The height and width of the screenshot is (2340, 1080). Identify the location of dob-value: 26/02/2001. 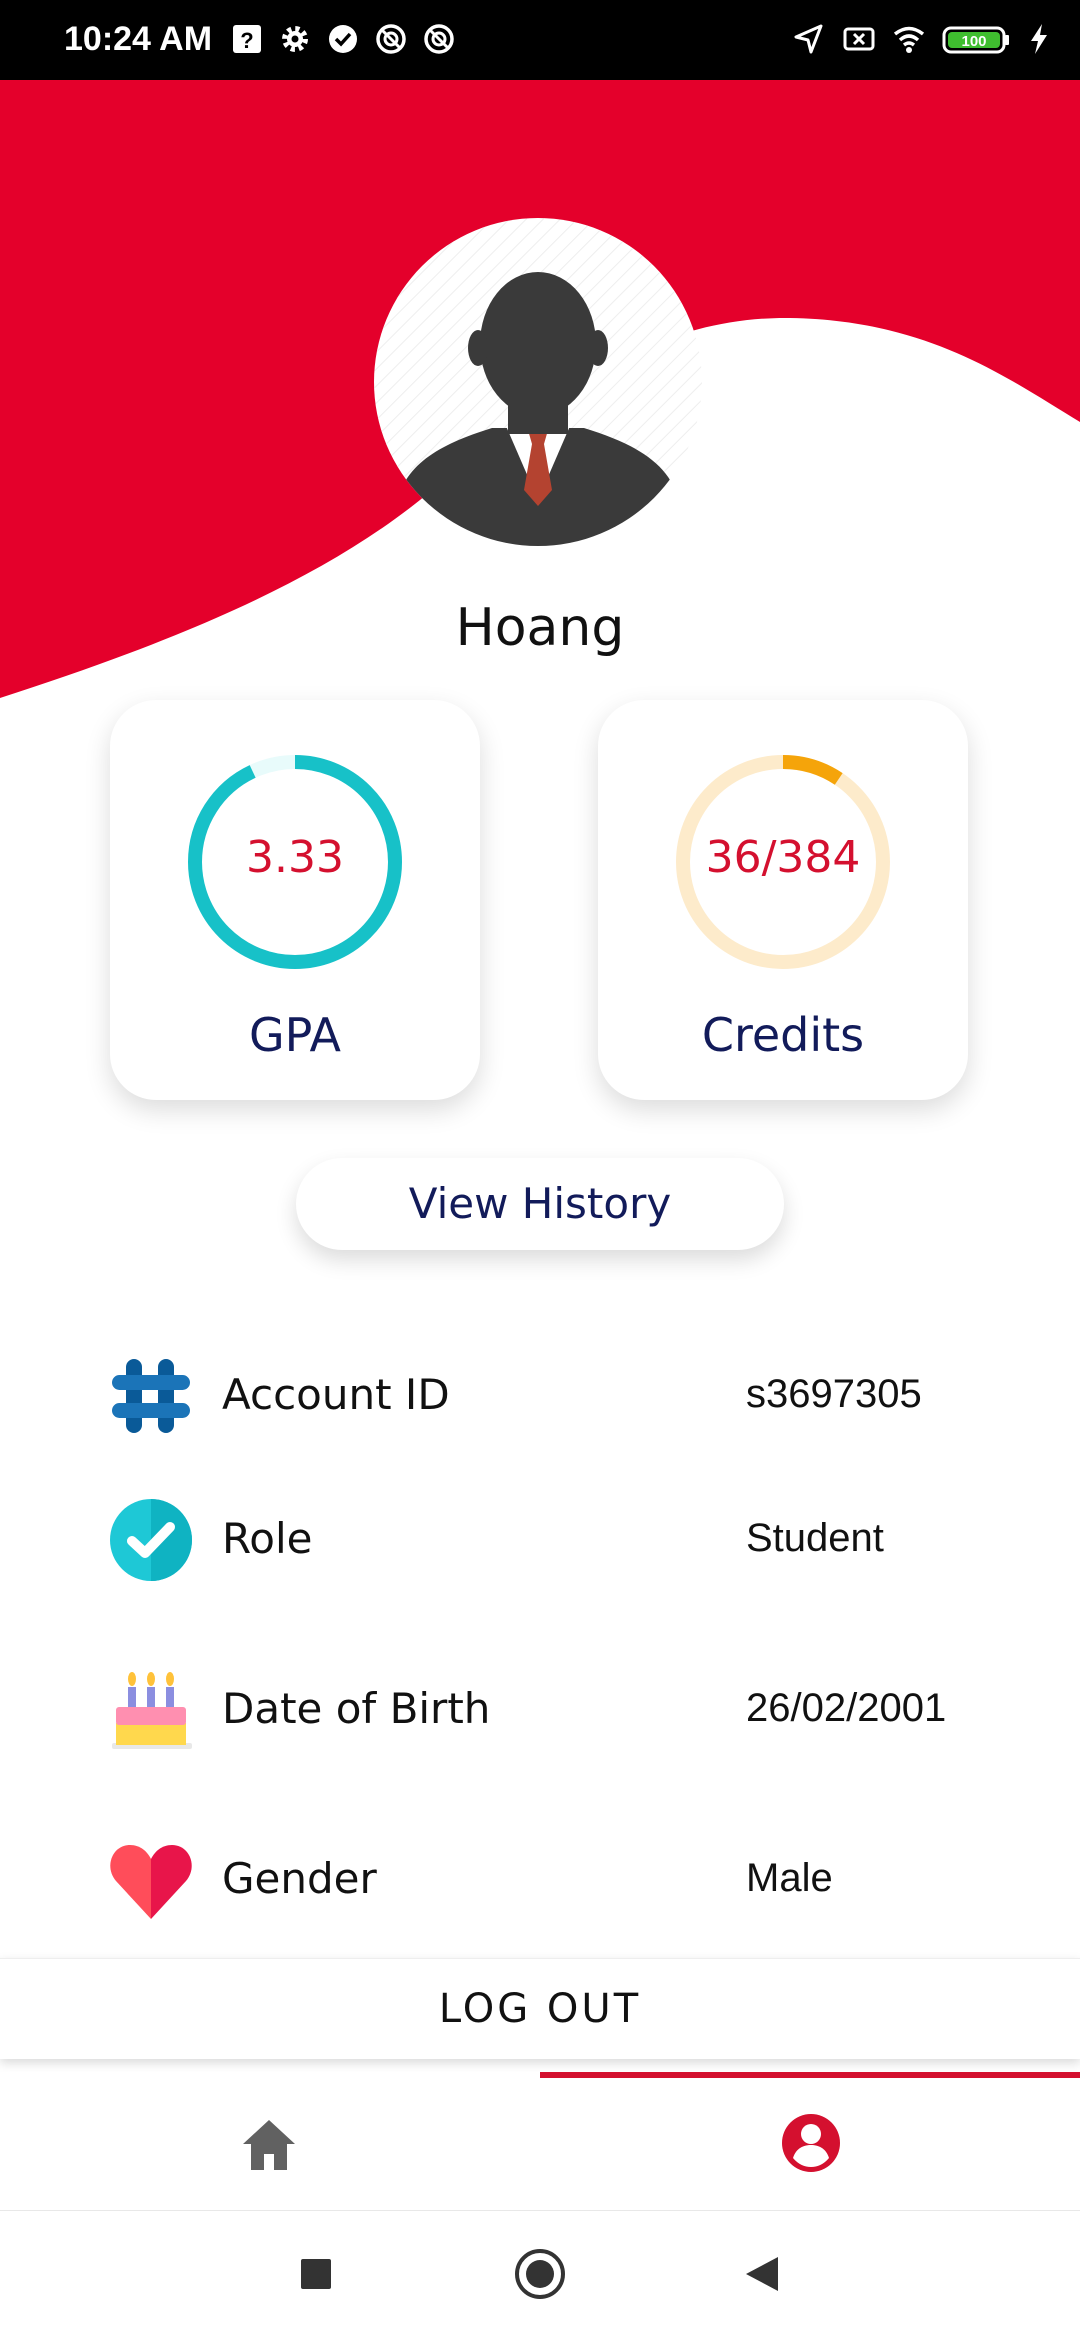
(846, 1708).